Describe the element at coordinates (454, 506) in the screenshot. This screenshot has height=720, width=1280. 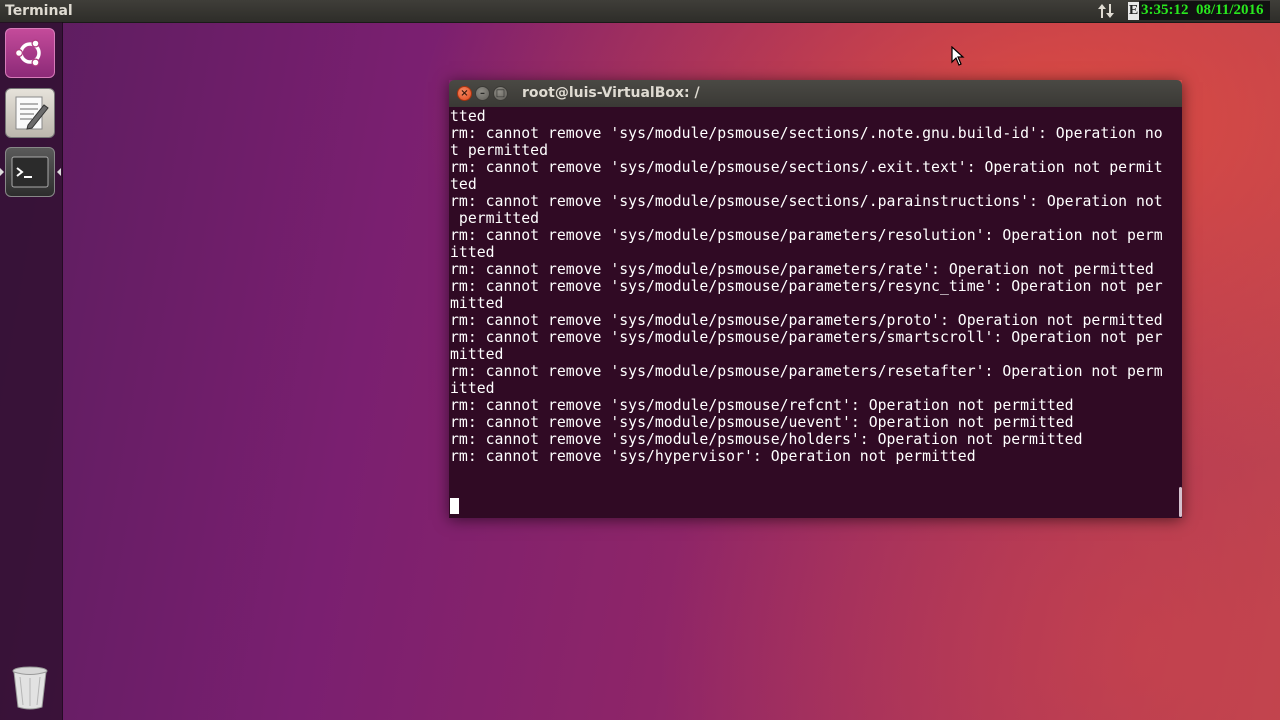
I see `terminal-cursor` at that location.